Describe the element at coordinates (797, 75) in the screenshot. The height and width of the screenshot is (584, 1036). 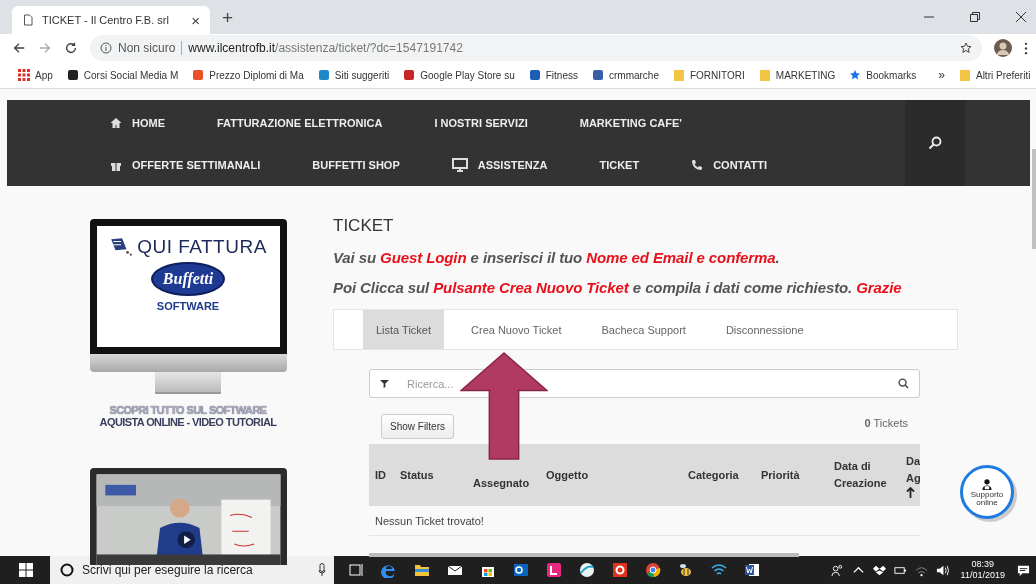
I see `bookmark-item: MARKETING` at that location.